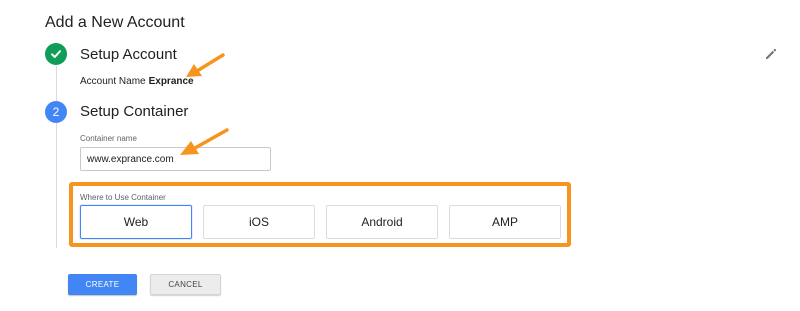  I want to click on page-title: Add a New Account, so click(115, 22).